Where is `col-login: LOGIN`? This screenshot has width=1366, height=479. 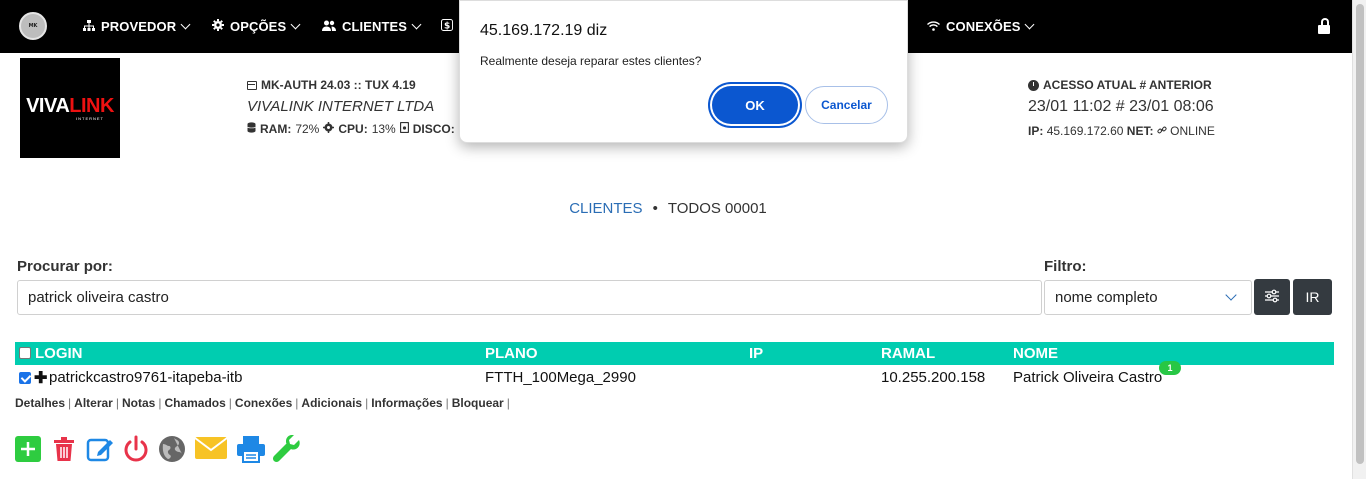 col-login: LOGIN is located at coordinates (59, 353).